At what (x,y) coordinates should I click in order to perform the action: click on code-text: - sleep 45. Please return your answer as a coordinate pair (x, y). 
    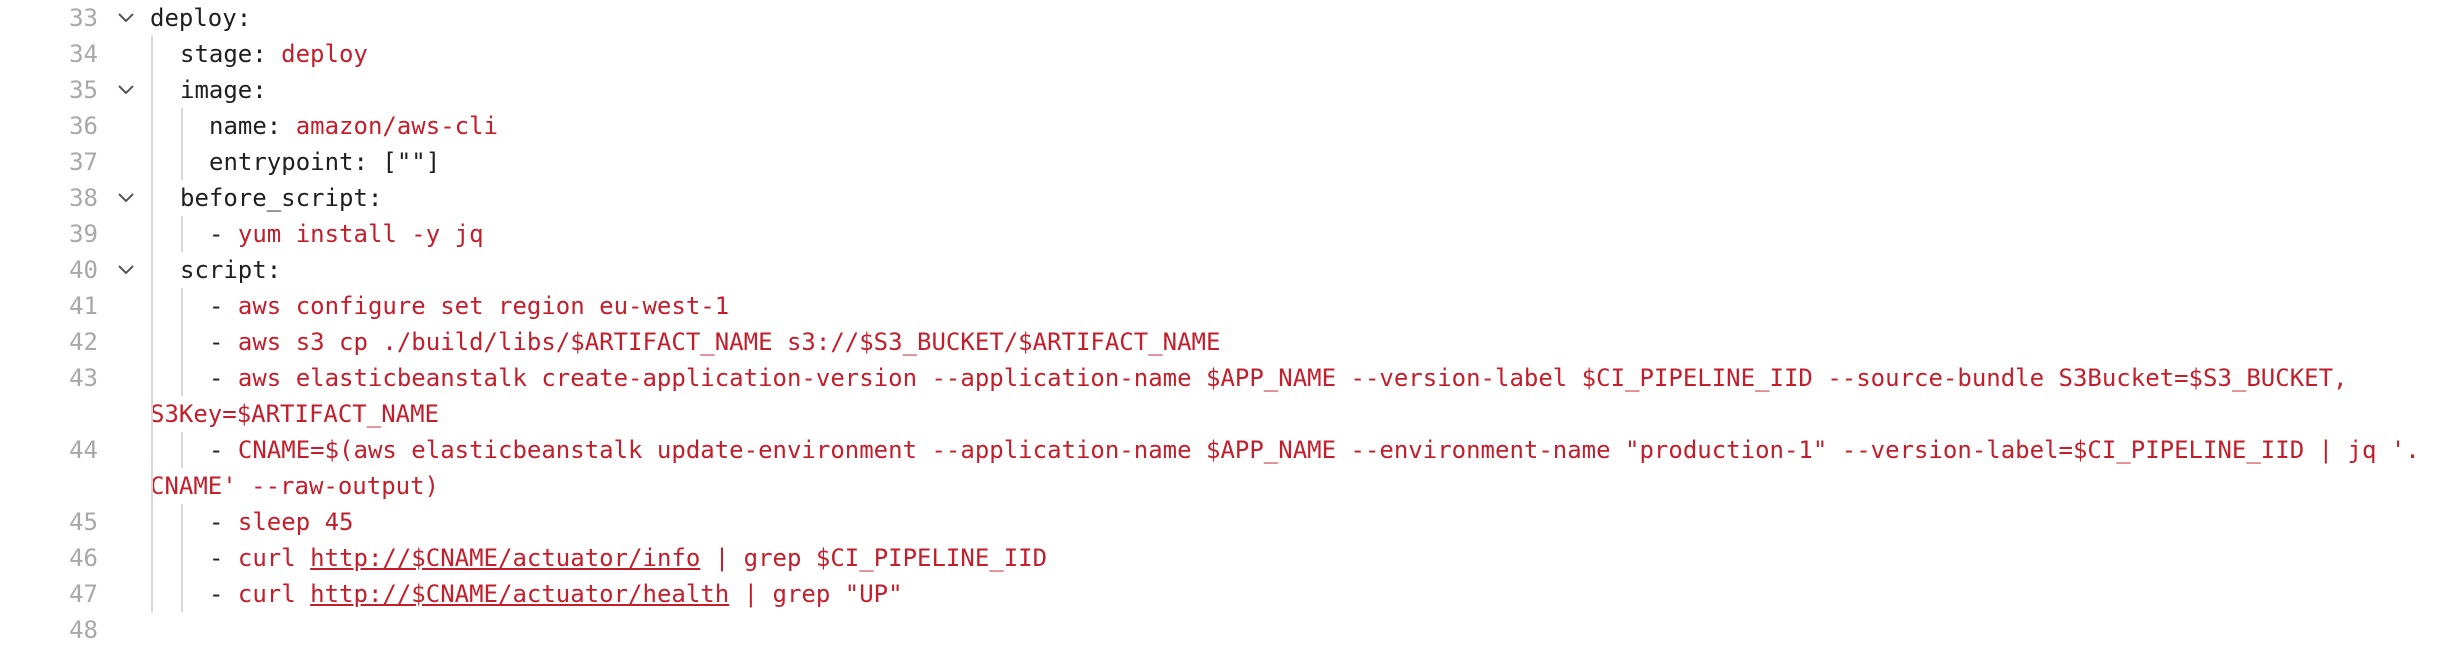
    Looking at the image, I should click on (281, 522).